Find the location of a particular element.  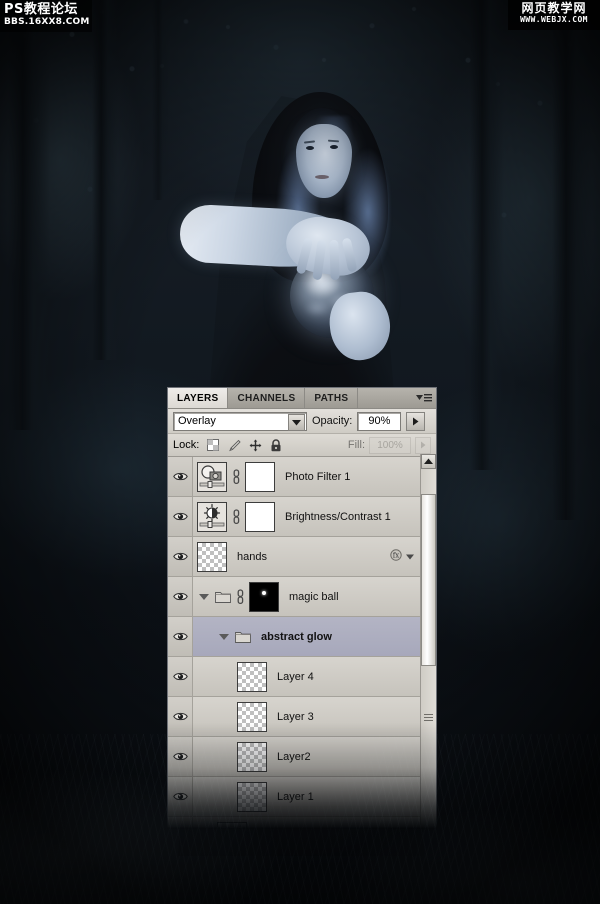

tab-channels: CHANNELS is located at coordinates (267, 398).